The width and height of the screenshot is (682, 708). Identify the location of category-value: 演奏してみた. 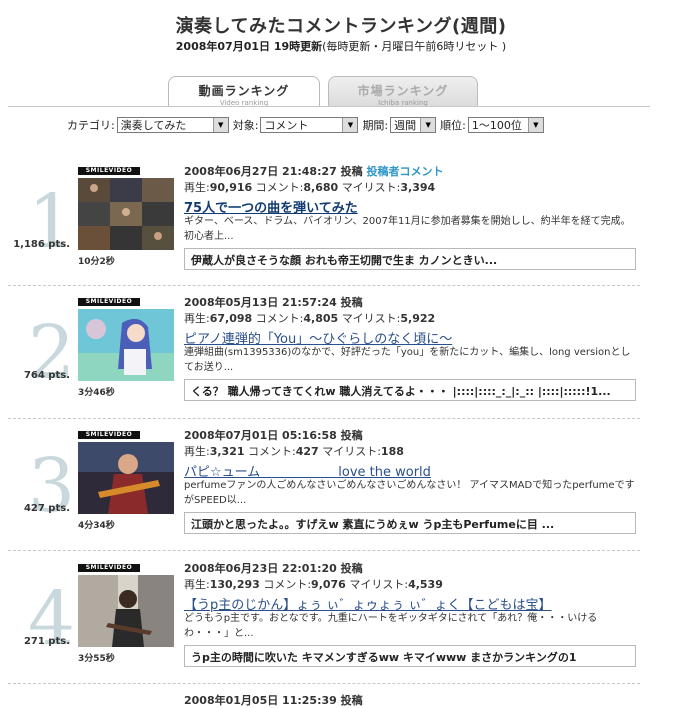
(153, 125).